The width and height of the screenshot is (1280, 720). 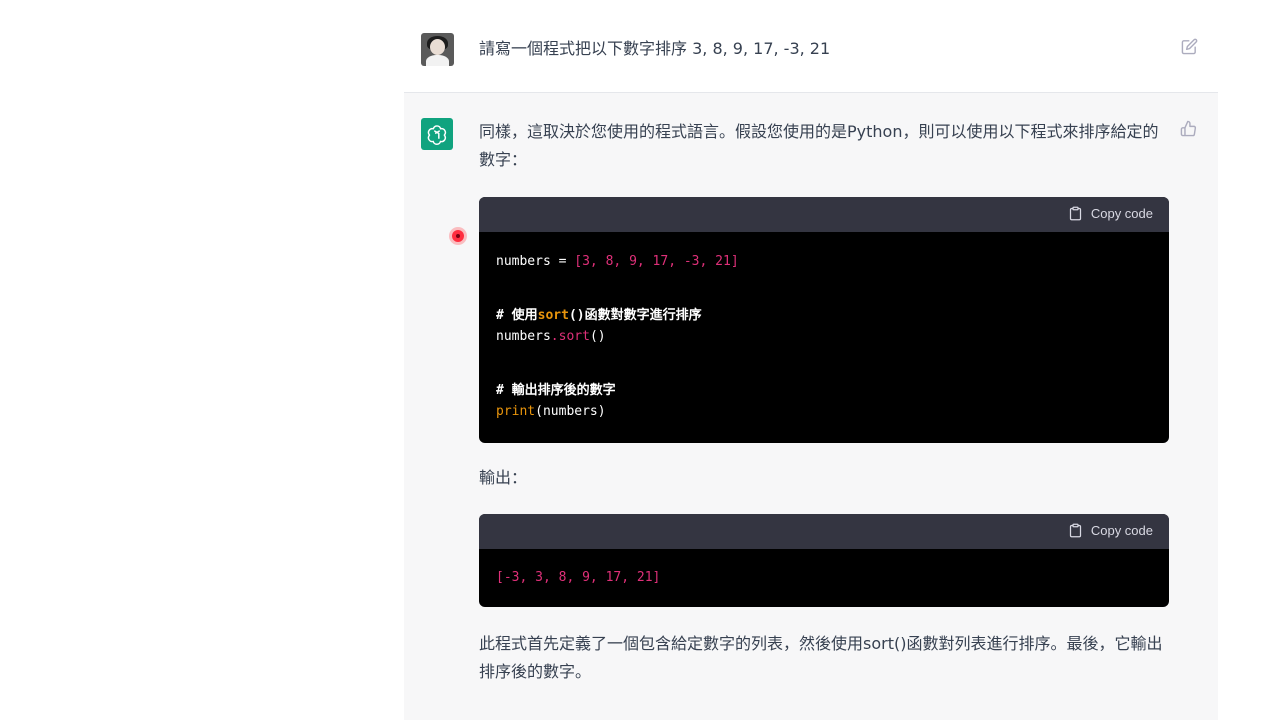 I want to click on code-line-2: # 使用sort()函數對數字進行排序, so click(x=599, y=315).